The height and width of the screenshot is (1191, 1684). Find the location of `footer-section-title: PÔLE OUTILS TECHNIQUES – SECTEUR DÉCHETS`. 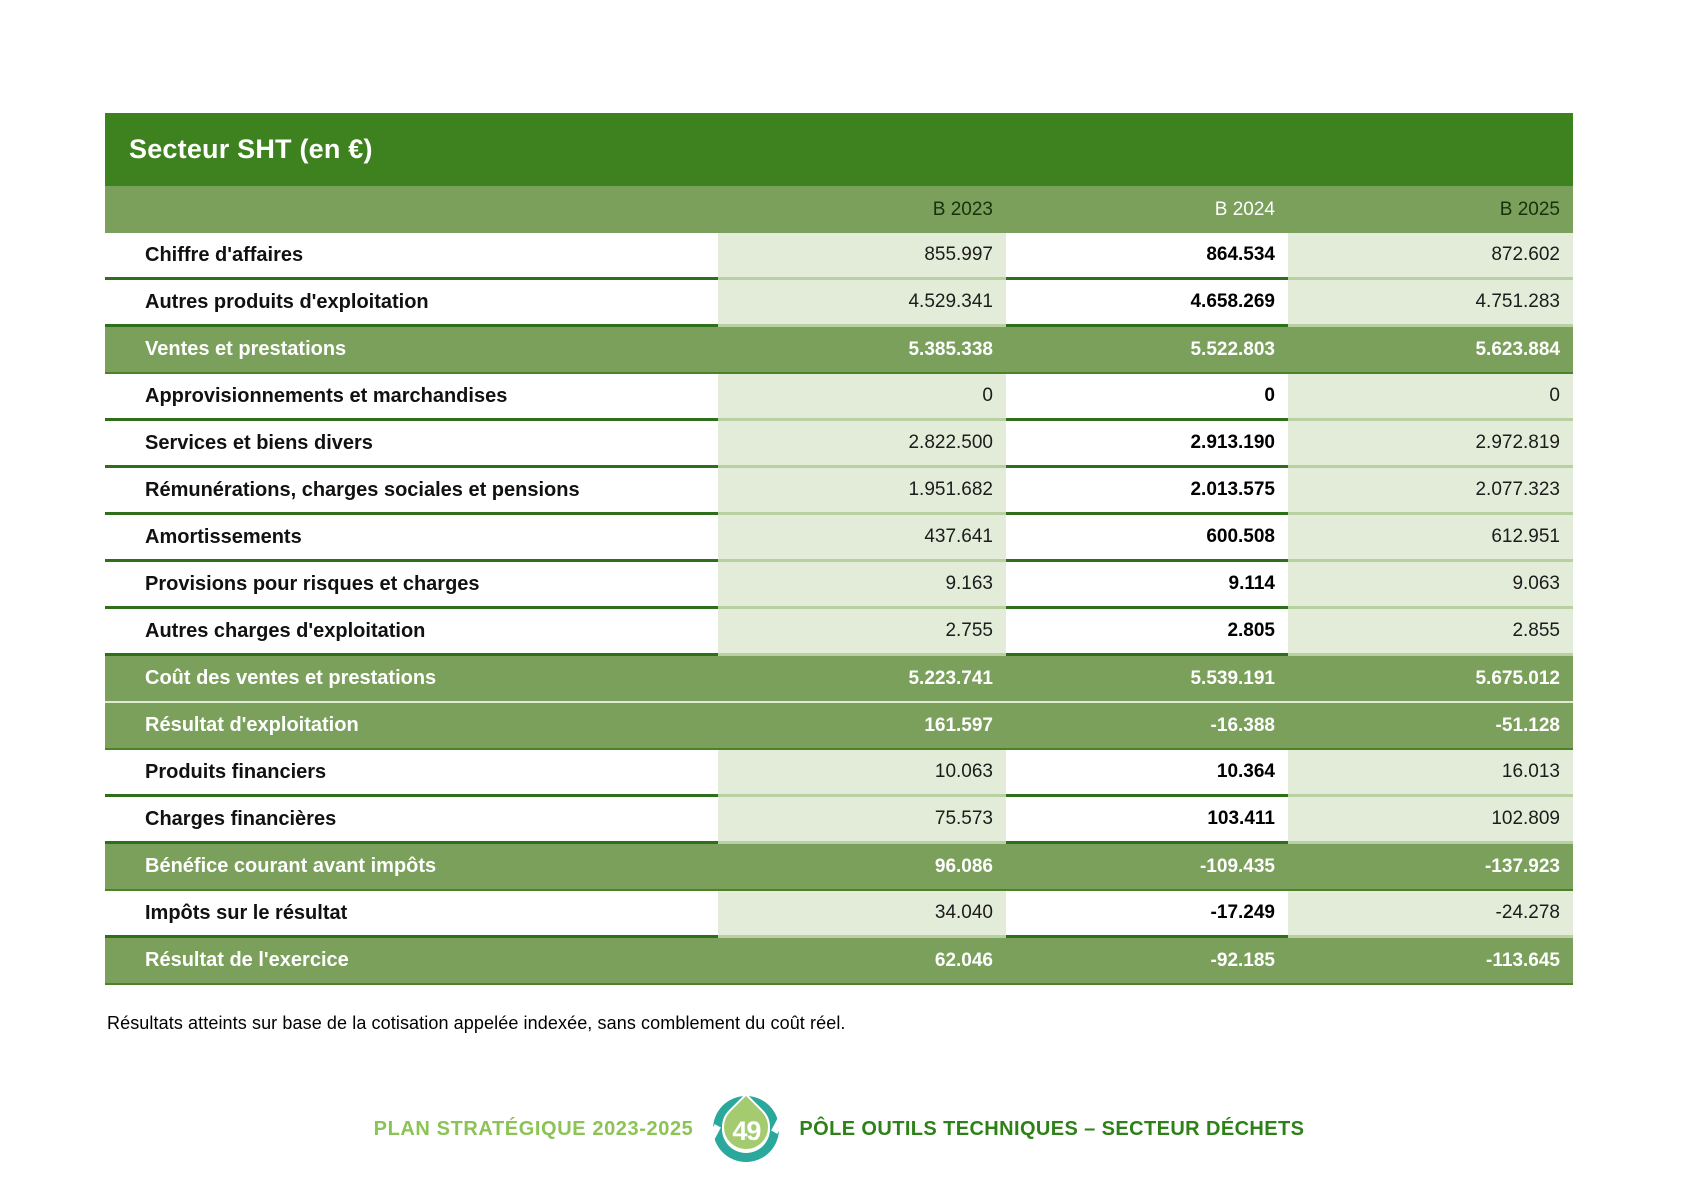

footer-section-title: PÔLE OUTILS TECHNIQUES – SECTEUR DÉCHETS is located at coordinates (1052, 1128).